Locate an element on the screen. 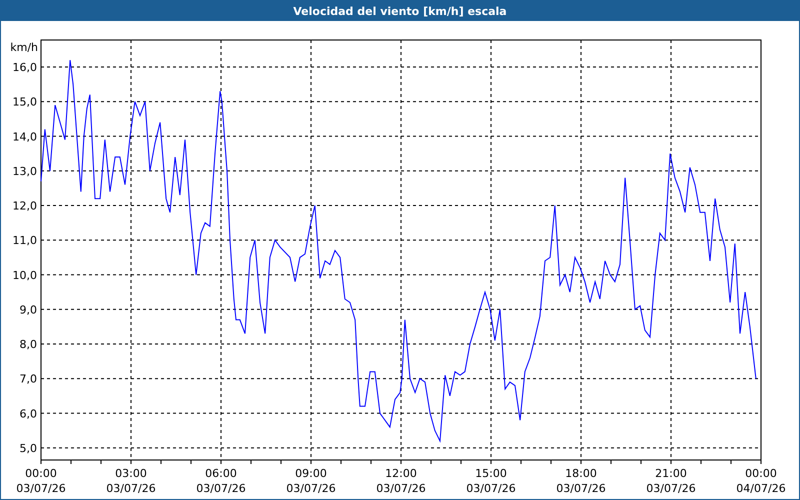  y-tick-label: 13,0 is located at coordinates (24, 171).